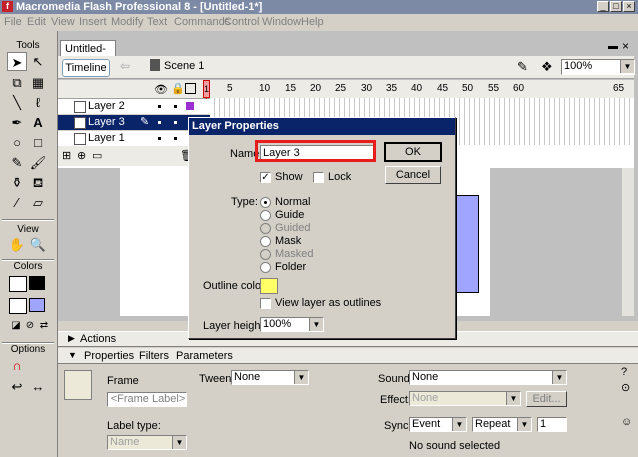  I want to click on timeline-button: Timeline, so click(86, 68).